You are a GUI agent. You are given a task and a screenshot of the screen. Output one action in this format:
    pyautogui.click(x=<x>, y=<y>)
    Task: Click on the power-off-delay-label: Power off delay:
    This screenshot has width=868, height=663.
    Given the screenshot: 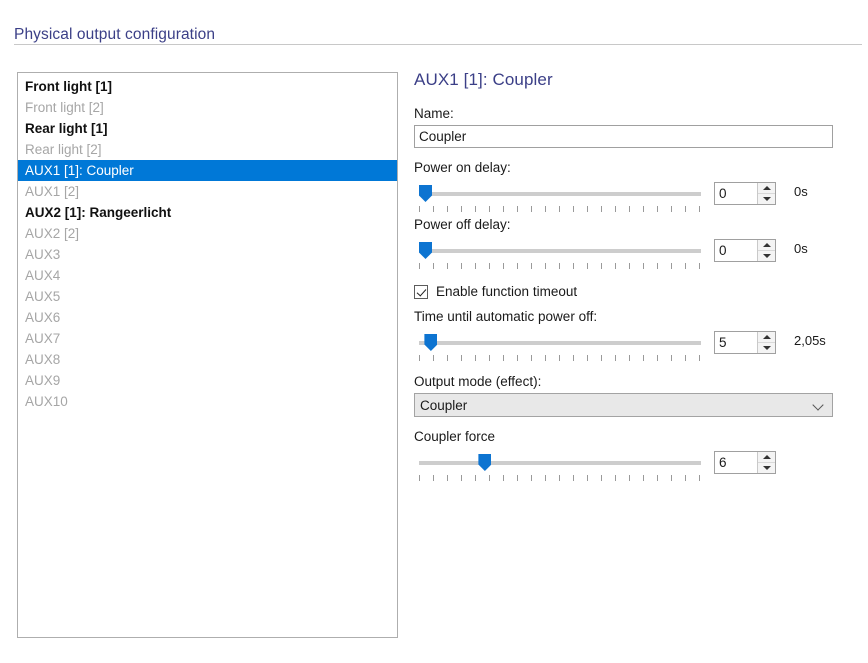 What is the action you would take?
    pyautogui.click(x=462, y=224)
    